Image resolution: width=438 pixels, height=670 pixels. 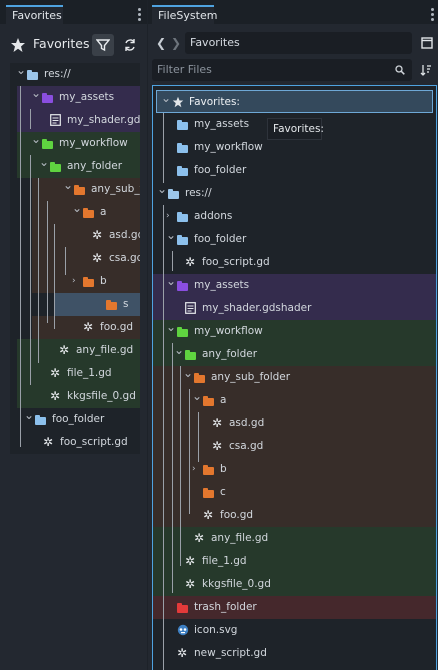 I want to click on tab-favorites: Favorites, so click(x=34, y=14).